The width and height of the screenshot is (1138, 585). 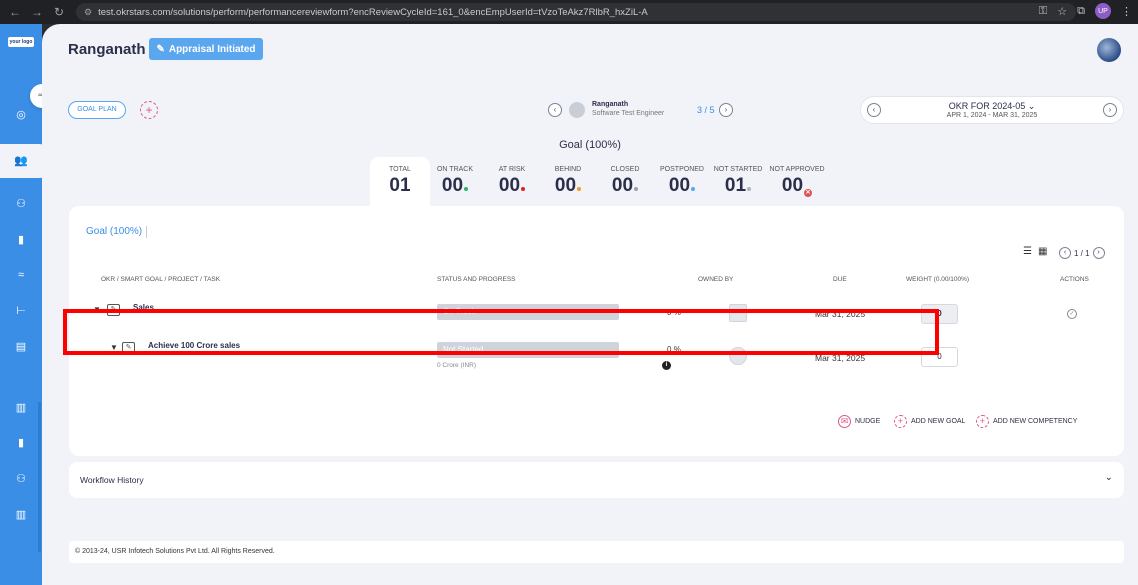 What do you see at coordinates (21, 443) in the screenshot?
I see `library-icon: ▮` at bounding box center [21, 443].